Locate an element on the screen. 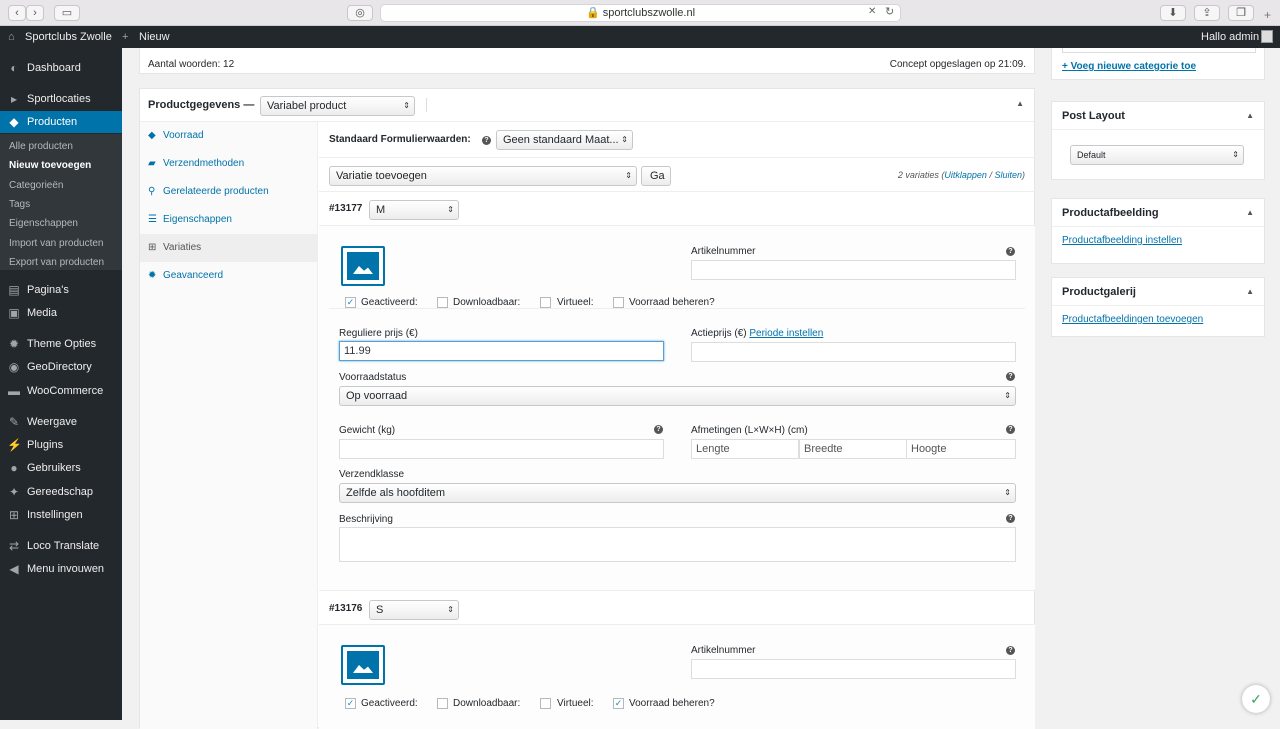 The width and height of the screenshot is (1280, 729). height-input: Hoogte is located at coordinates (961, 449).